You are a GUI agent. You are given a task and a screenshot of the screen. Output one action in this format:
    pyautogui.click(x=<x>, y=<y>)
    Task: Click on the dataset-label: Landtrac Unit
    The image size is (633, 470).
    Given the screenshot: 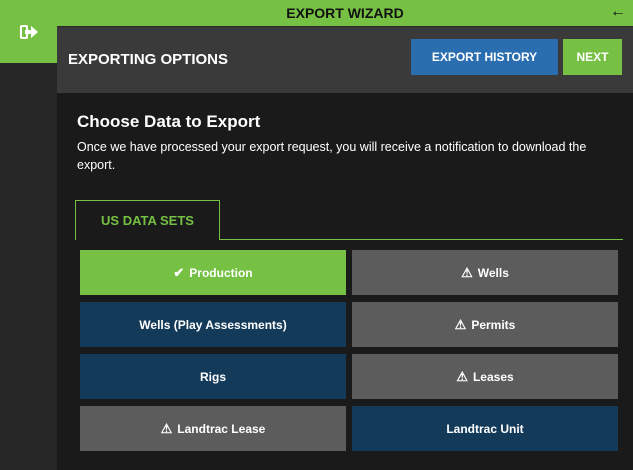 What is the action you would take?
    pyautogui.click(x=485, y=428)
    